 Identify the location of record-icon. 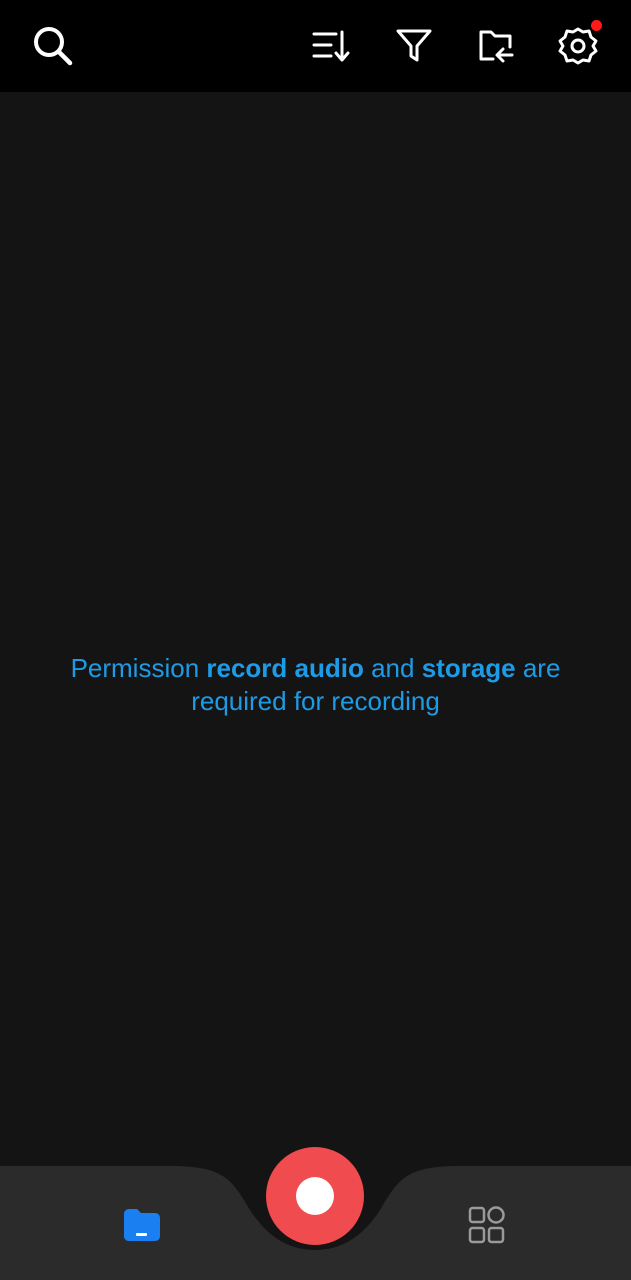
(315, 1196).